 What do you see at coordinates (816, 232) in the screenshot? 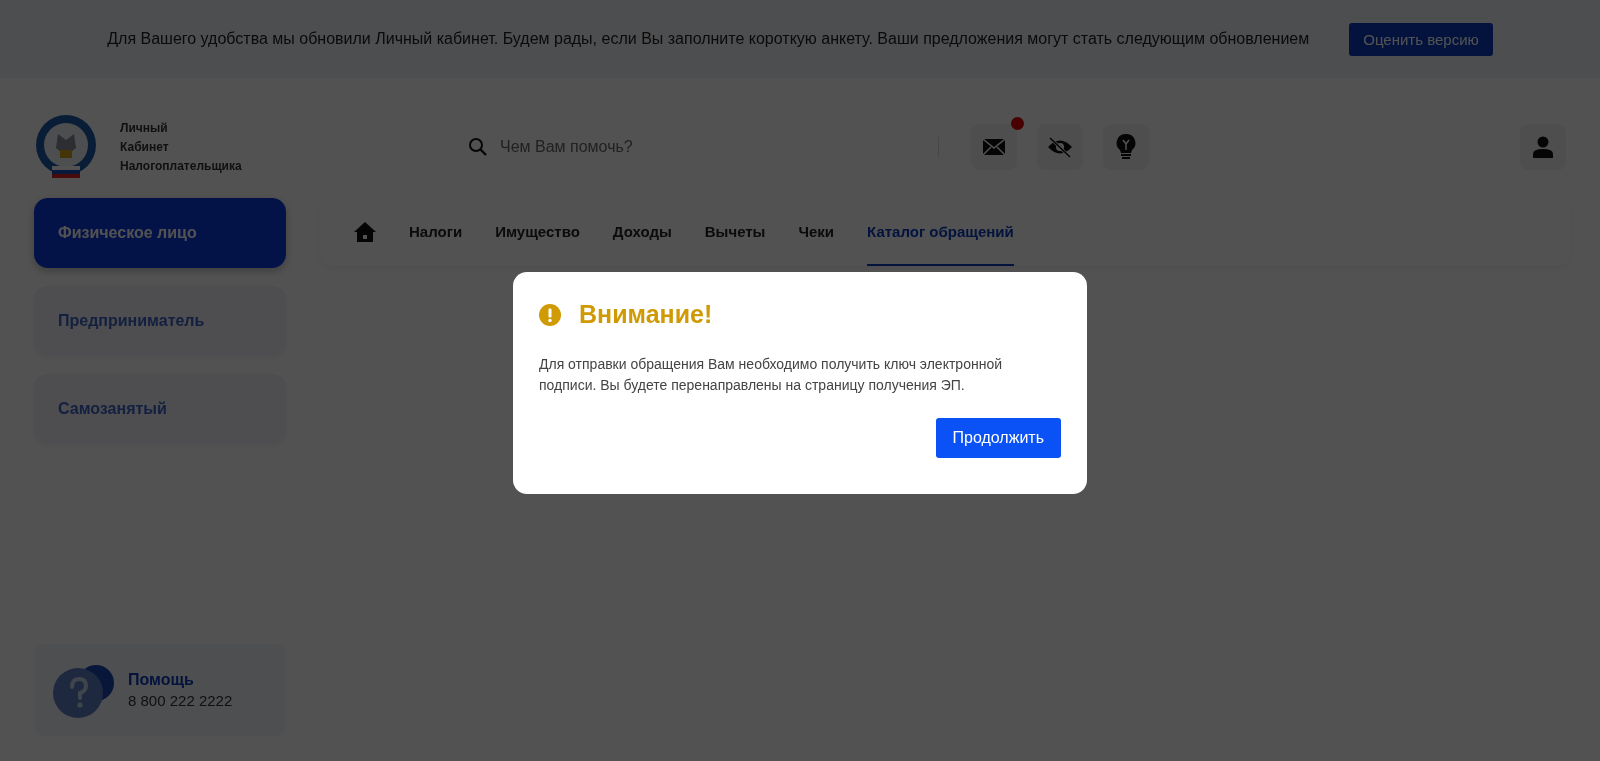
I see `nav-tab: Чеки` at bounding box center [816, 232].